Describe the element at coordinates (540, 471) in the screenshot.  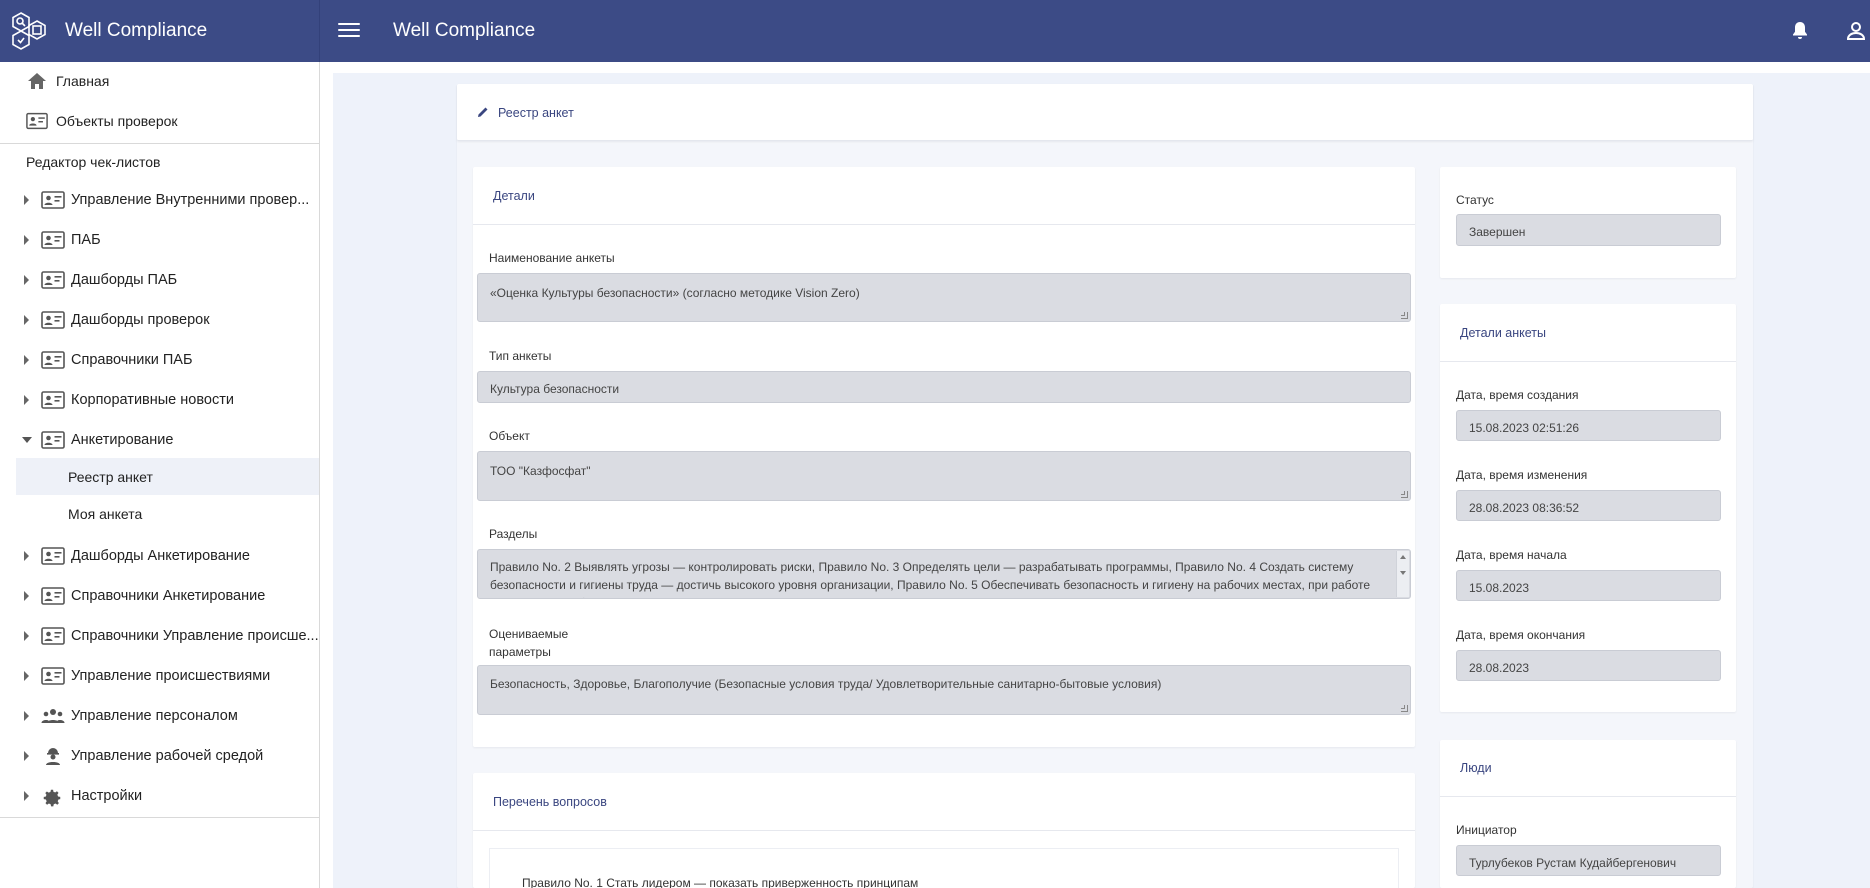
I see `object-value: ТОО "Казфосфат"` at that location.